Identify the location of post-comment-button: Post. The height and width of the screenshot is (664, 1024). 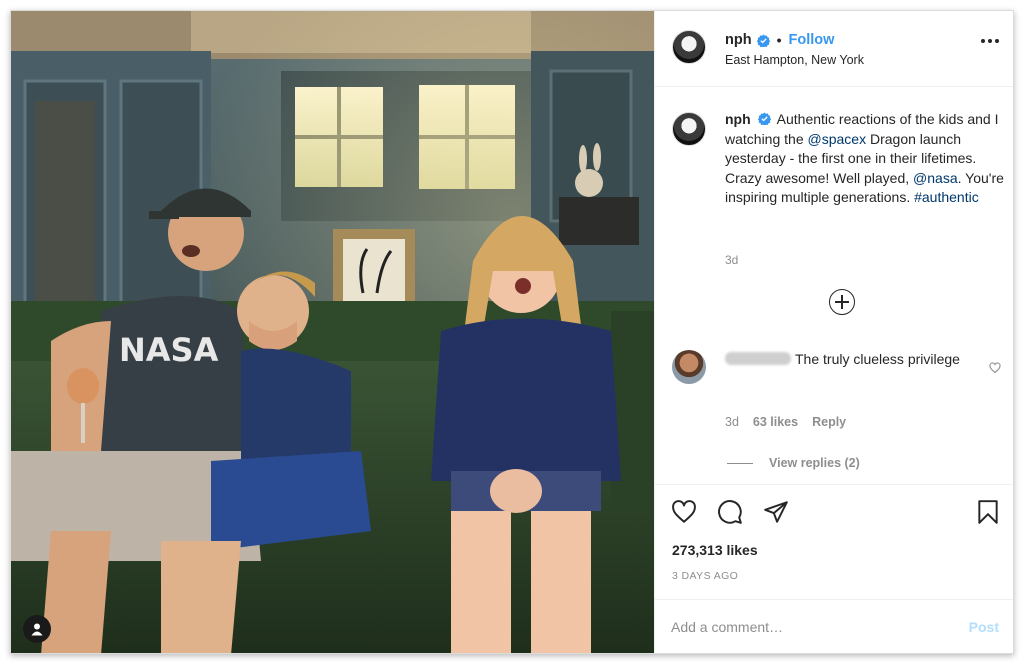
(984, 627).